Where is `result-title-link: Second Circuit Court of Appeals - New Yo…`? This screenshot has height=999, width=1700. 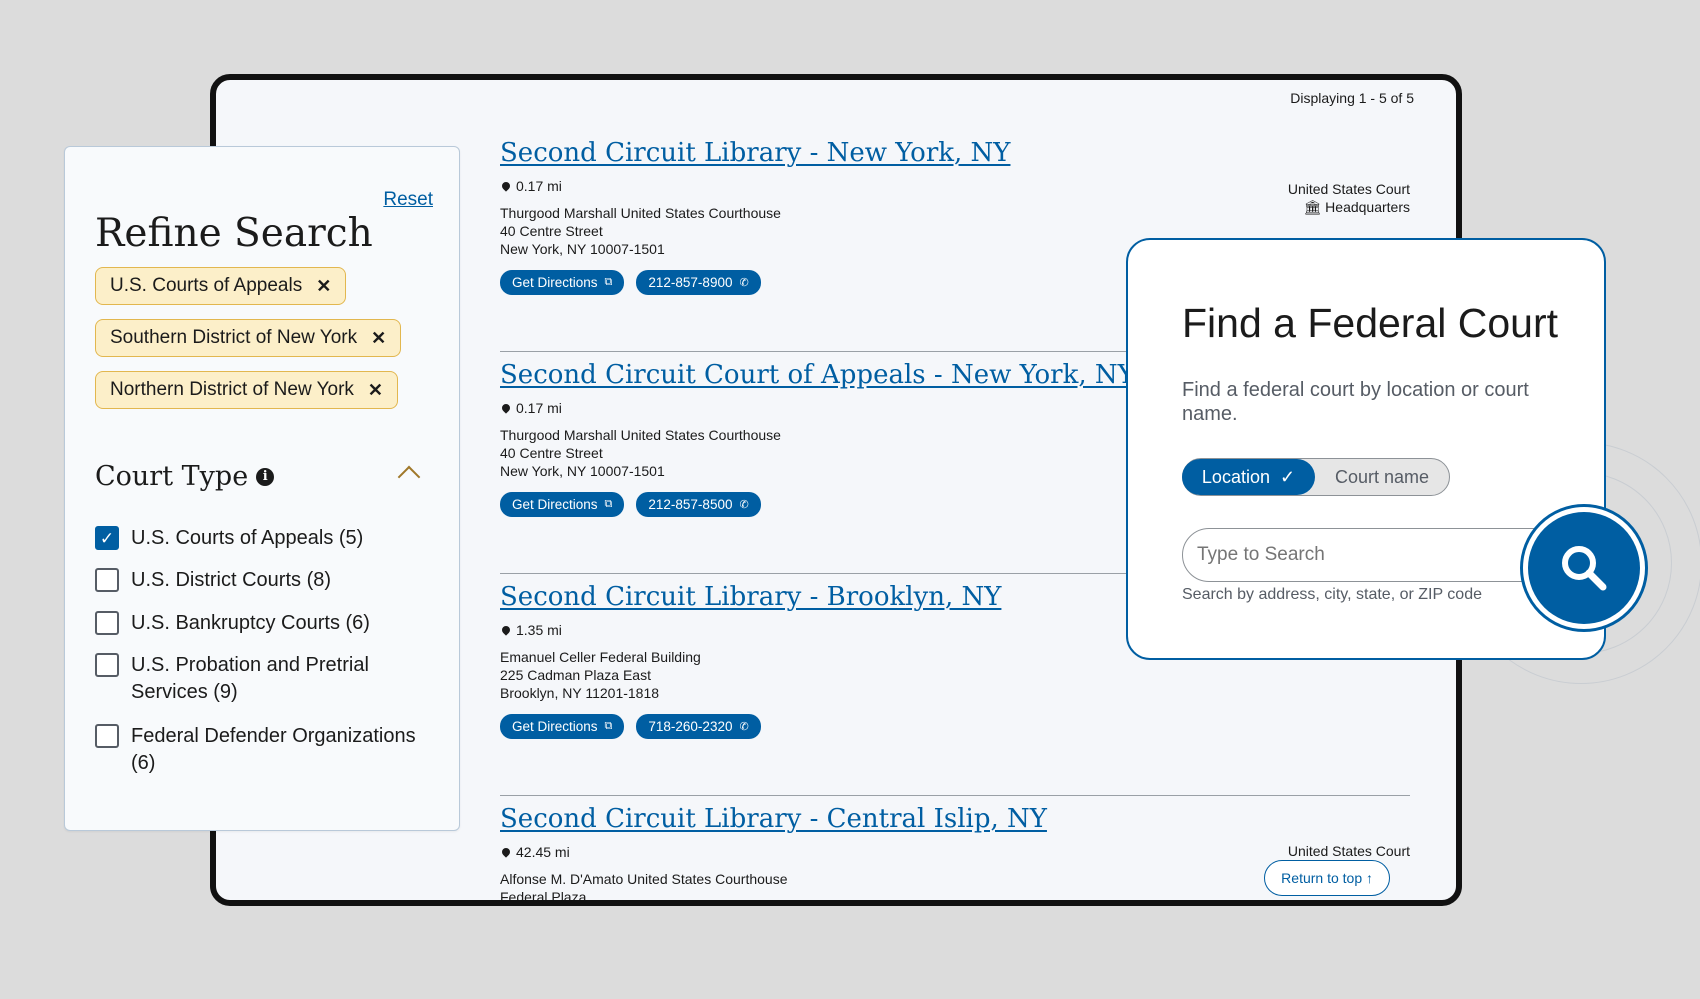 result-title-link: Second Circuit Court of Appeals - New Yo… is located at coordinates (817, 375).